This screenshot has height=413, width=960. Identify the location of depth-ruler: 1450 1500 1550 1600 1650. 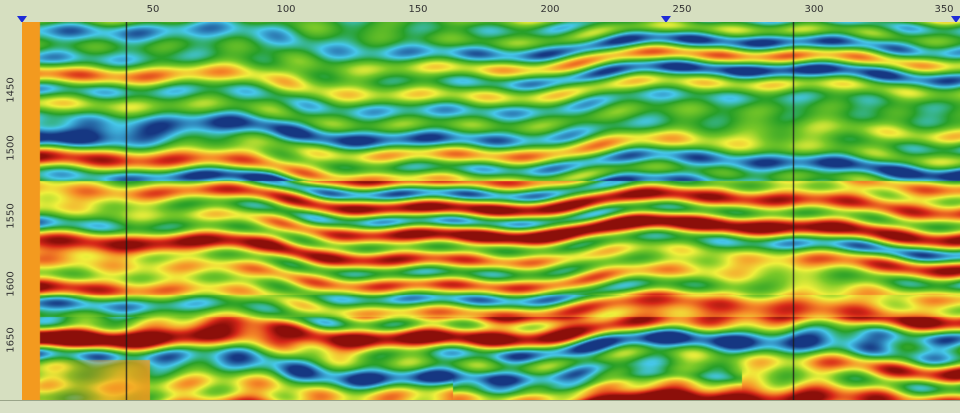
(11, 211).